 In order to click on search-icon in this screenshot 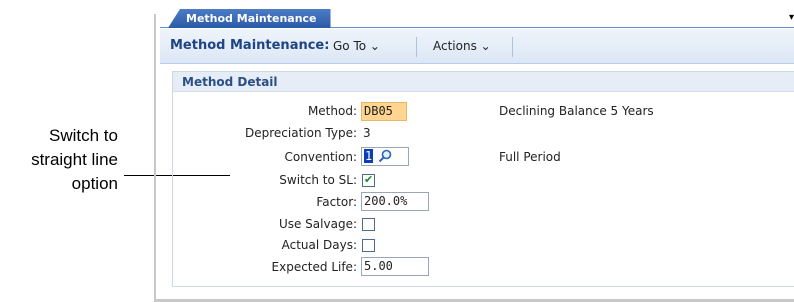, I will do `click(385, 156)`.